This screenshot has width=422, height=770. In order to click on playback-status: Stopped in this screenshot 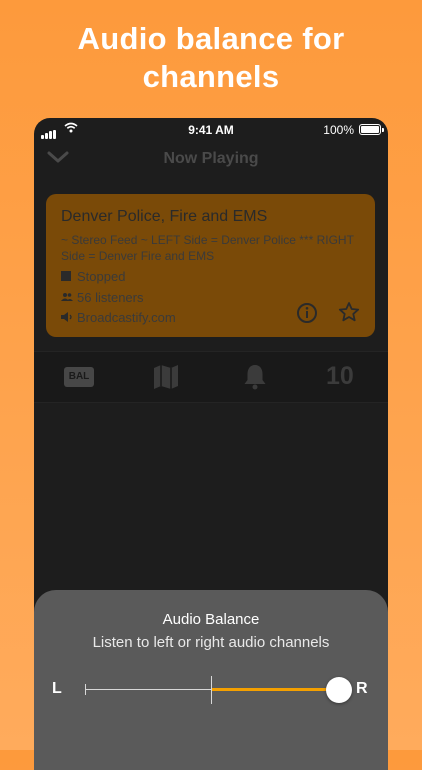, I will do `click(93, 276)`.